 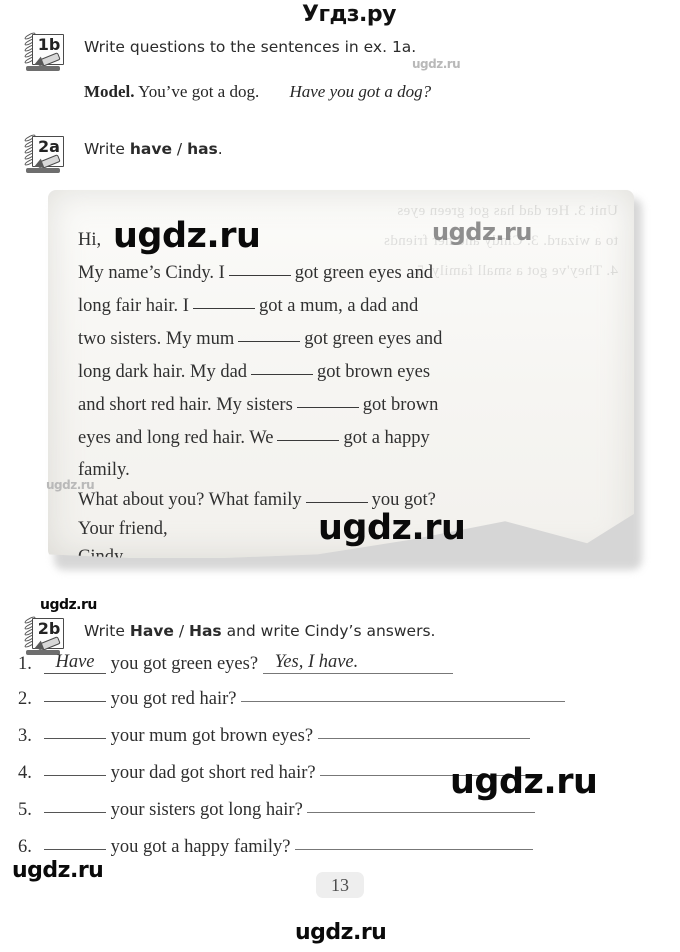 What do you see at coordinates (363, 273) in the screenshot?
I see `note-line-1-post: got green eyes and` at bounding box center [363, 273].